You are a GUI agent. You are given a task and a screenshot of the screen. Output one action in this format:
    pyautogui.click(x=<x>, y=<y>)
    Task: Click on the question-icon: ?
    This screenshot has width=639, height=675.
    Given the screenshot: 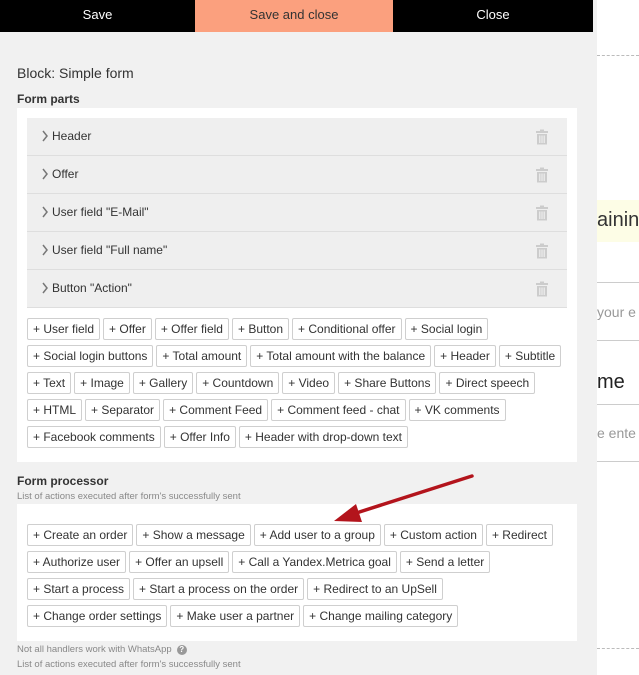 What is the action you would take?
    pyautogui.click(x=181, y=649)
    